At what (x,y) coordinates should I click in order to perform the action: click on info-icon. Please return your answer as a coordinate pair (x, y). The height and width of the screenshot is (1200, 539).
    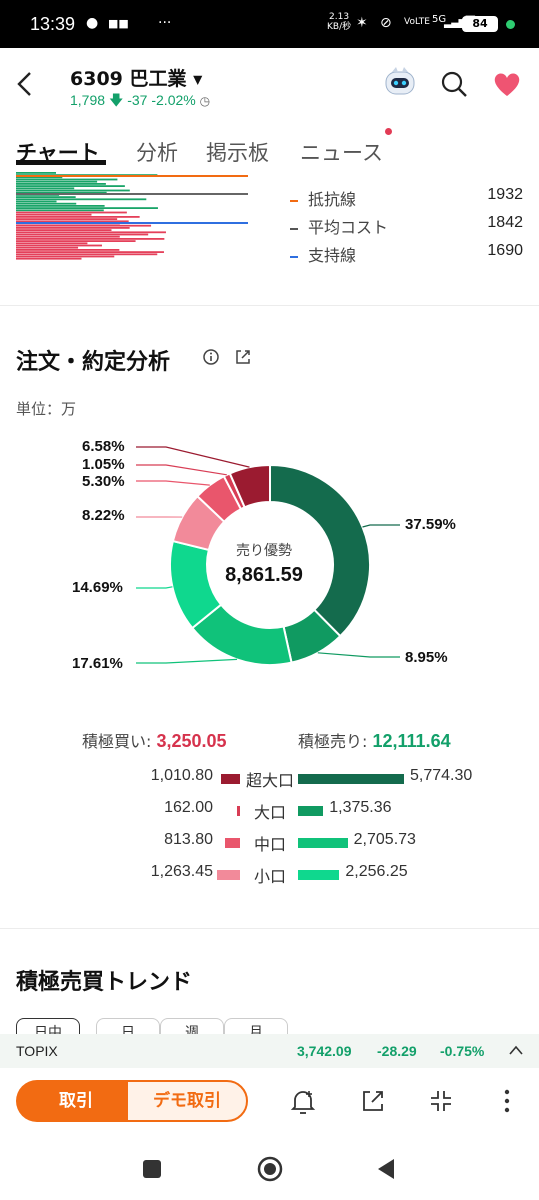
    Looking at the image, I should click on (211, 357).